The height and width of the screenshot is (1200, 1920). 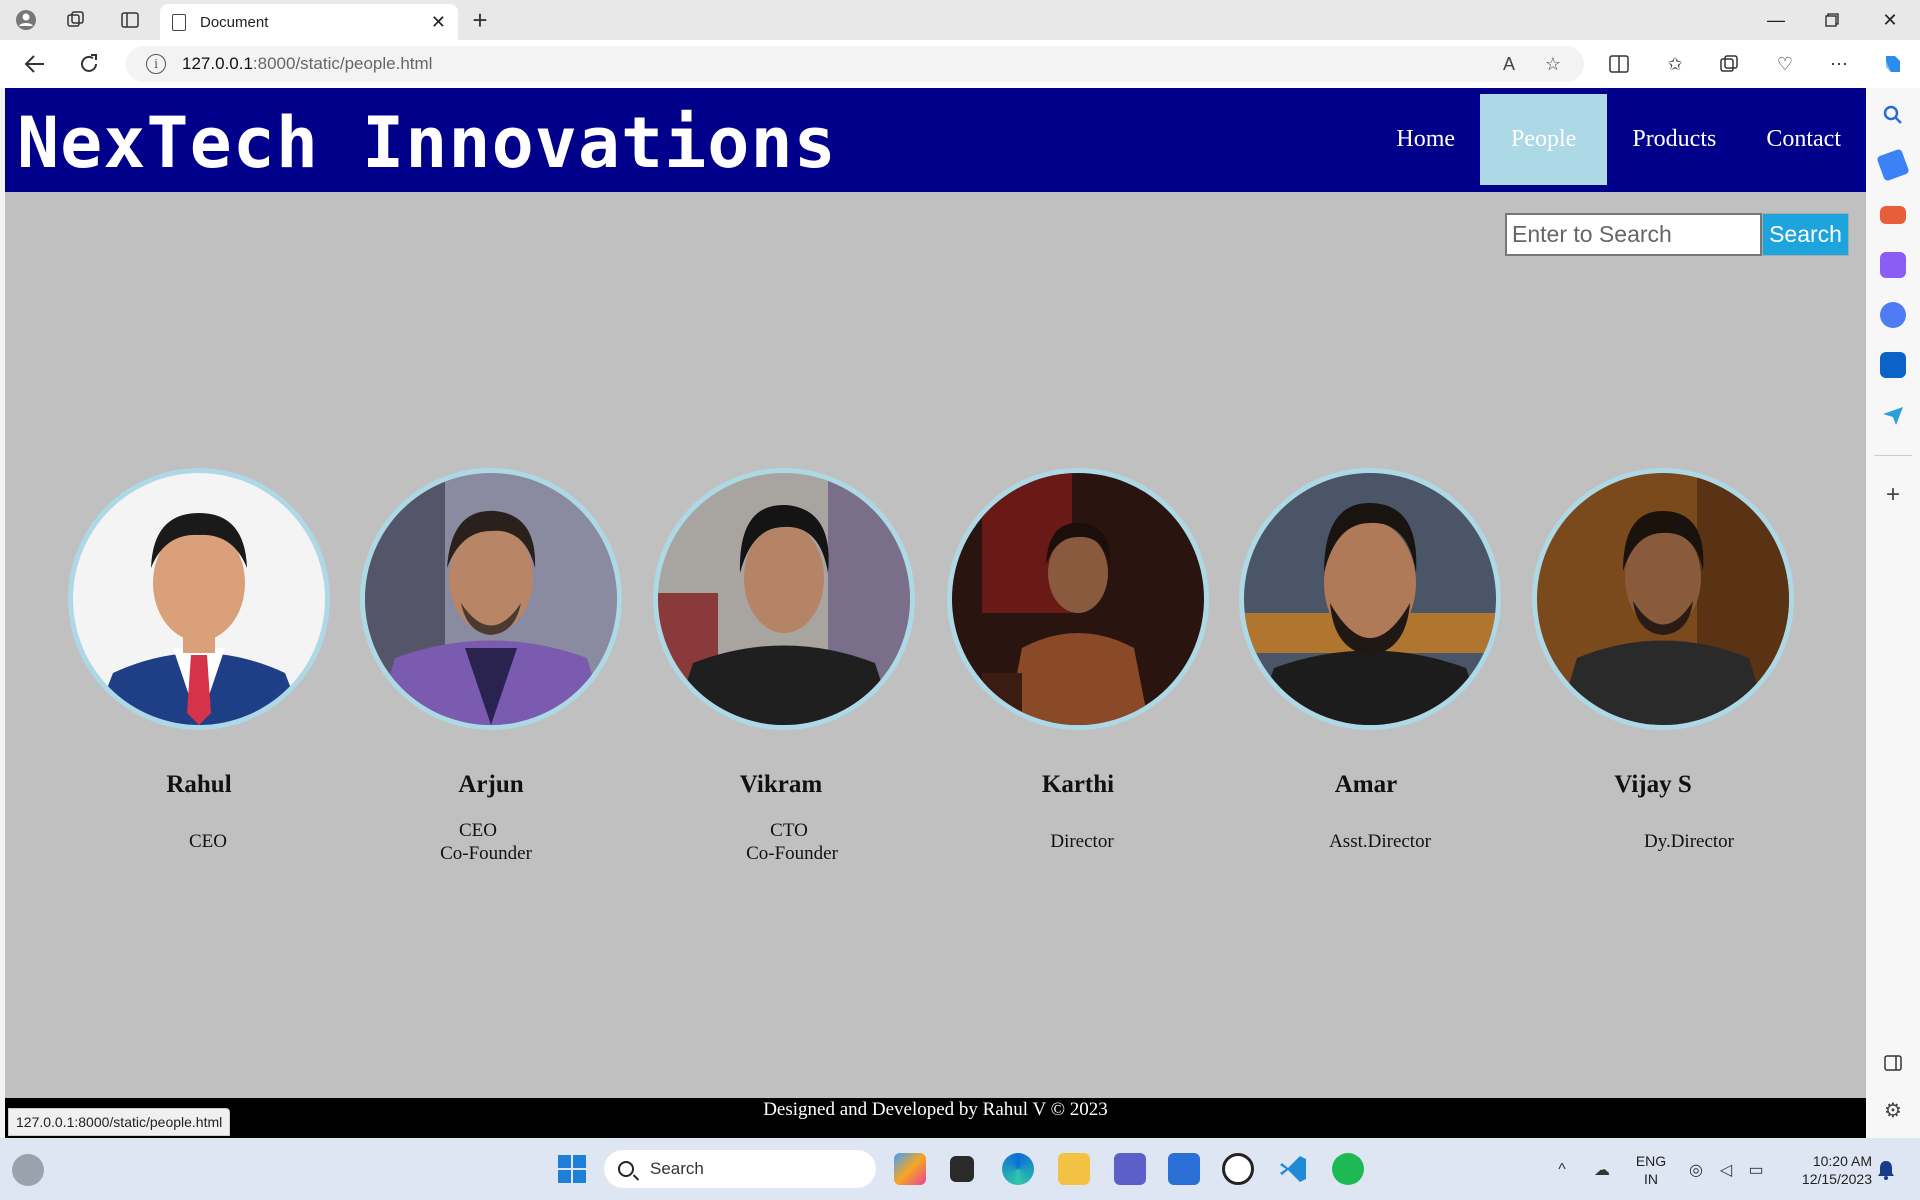 I want to click on restore-icon, so click(x=1832, y=20).